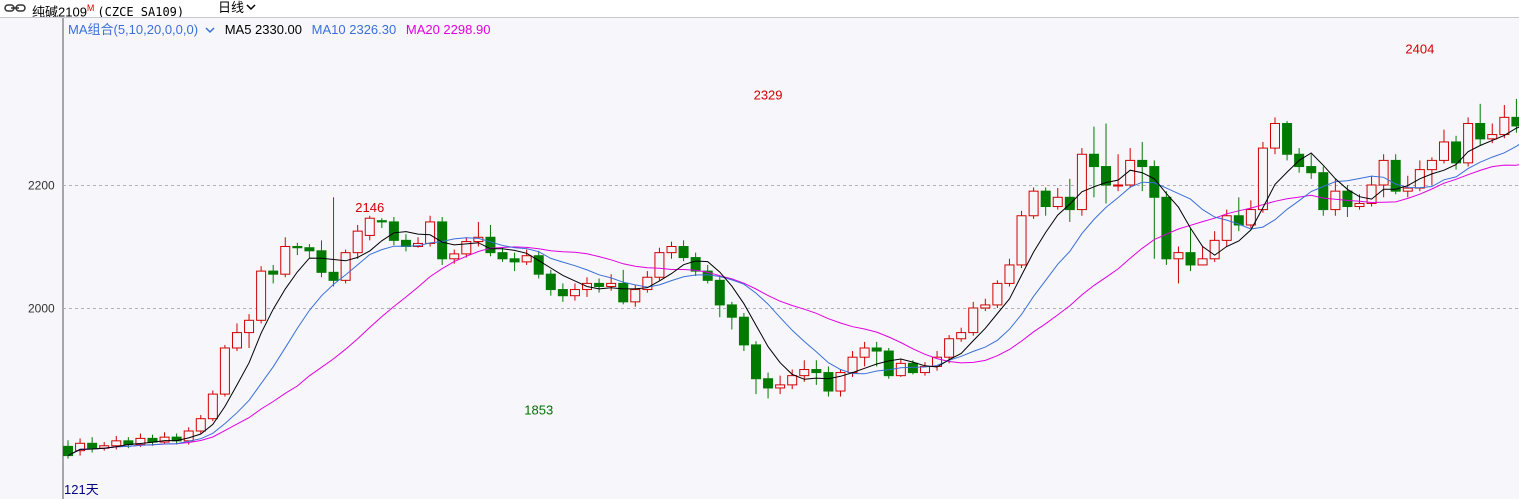  I want to click on ma-group-selector: MA组合(5,10,20,0,0,0), so click(141, 29).